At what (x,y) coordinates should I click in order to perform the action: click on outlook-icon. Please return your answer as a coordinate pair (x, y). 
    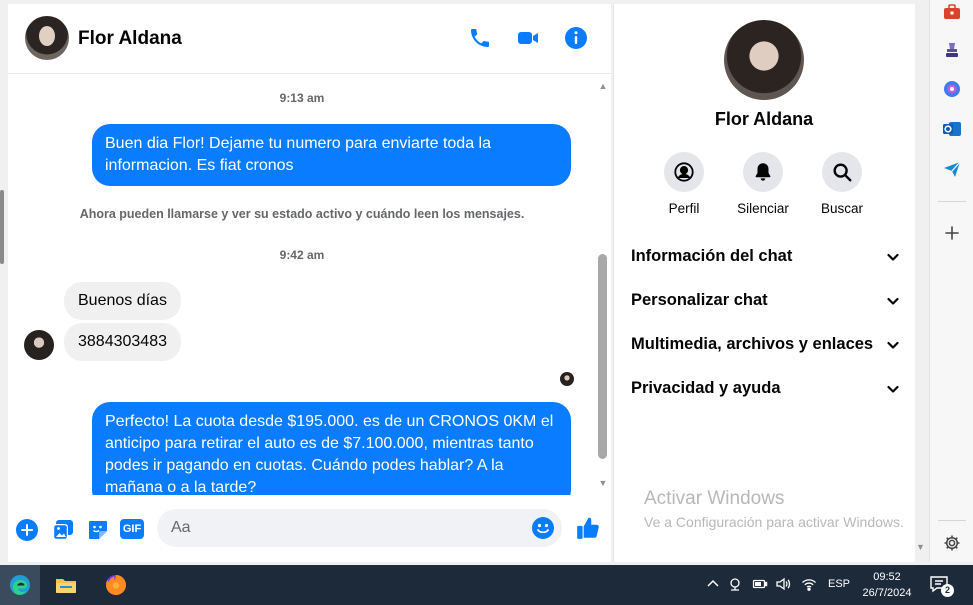
    Looking at the image, I should click on (952, 129).